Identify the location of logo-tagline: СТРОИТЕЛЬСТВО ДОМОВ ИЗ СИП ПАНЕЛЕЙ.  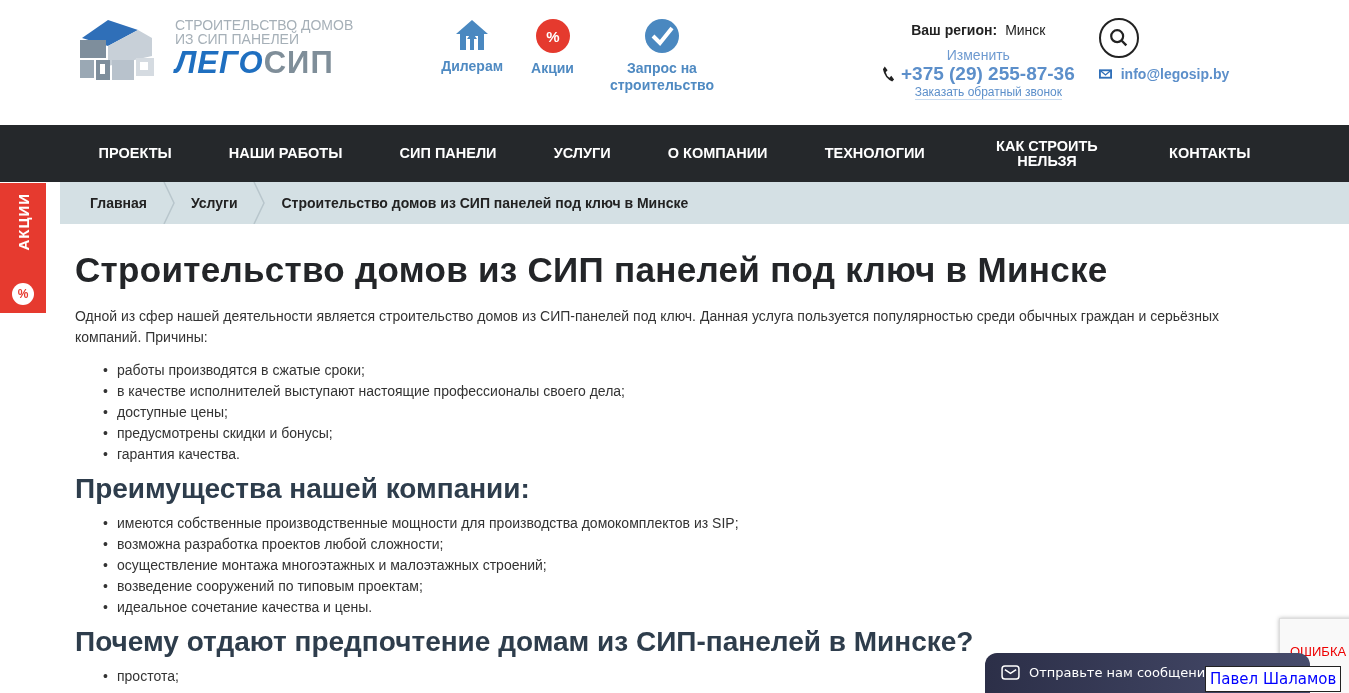
(264, 32).